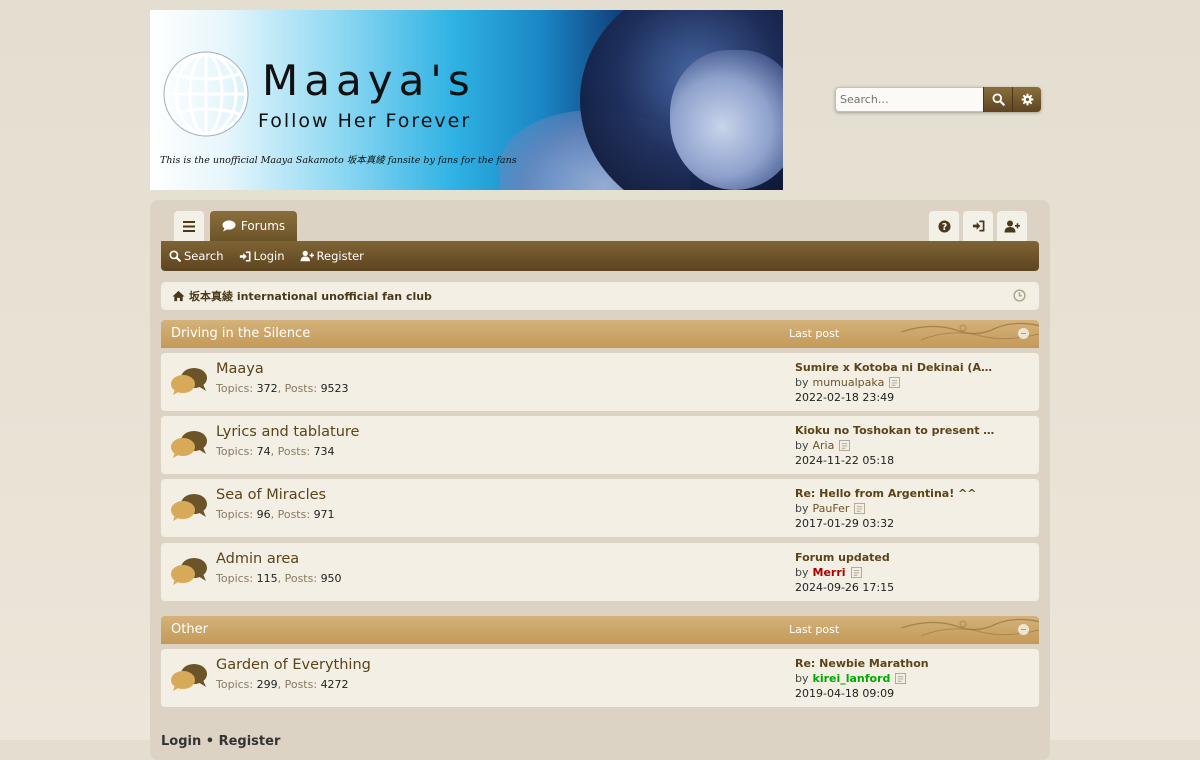 This screenshot has width=1200, height=760. I want to click on navbar: Search Login Register, so click(600, 256).